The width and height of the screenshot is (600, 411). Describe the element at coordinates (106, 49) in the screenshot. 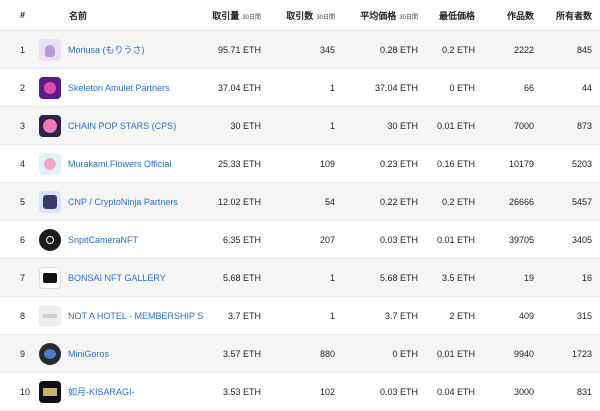

I see `collection-name-link: Moriusa (もりうさ)` at that location.